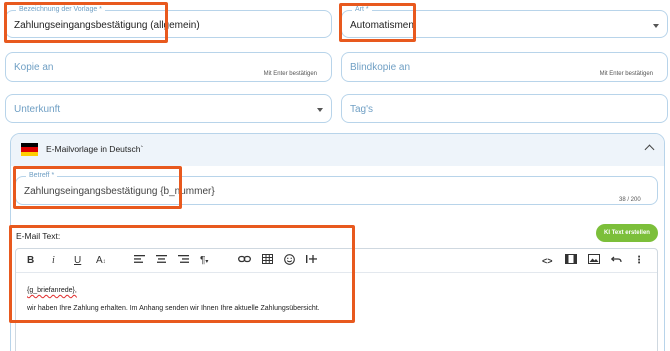 This screenshot has width=670, height=351. Describe the element at coordinates (362, 109) in the screenshot. I see `tags-placeholder: Tag's` at that location.